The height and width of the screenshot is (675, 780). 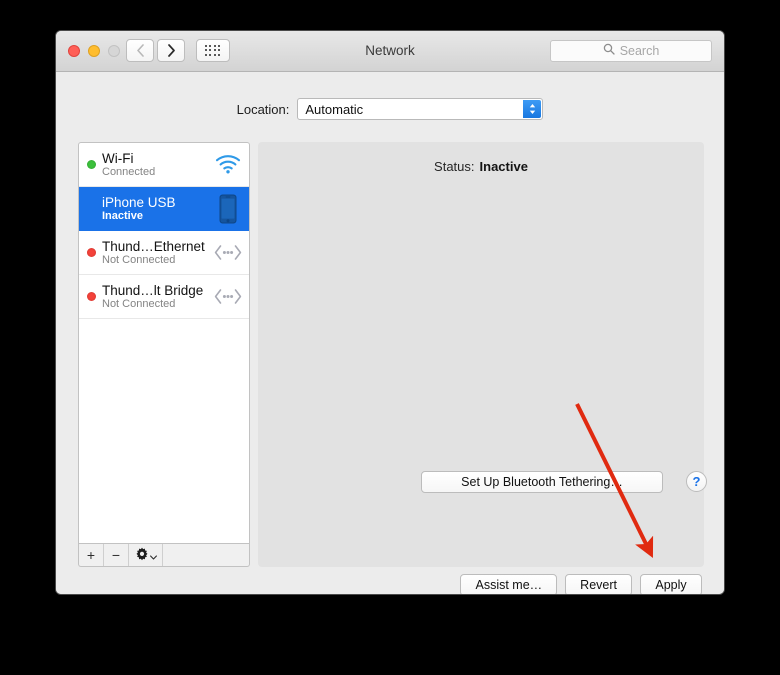 I want to click on plus-icon: +, so click(x=91, y=555).